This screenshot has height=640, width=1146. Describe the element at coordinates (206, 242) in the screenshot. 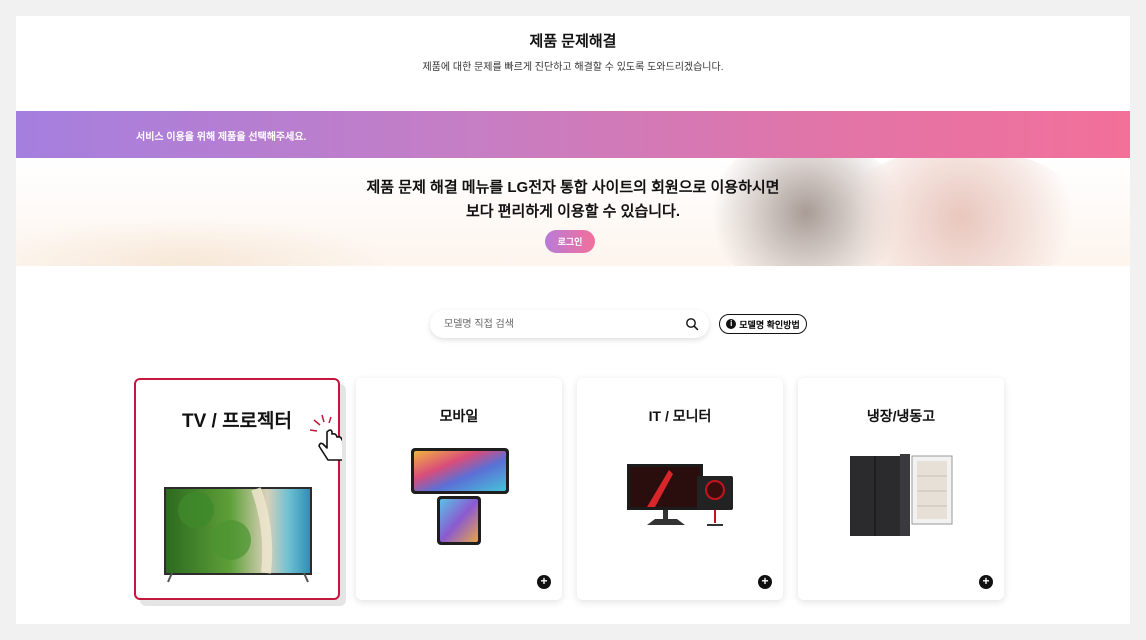

I see `banner-background` at that location.